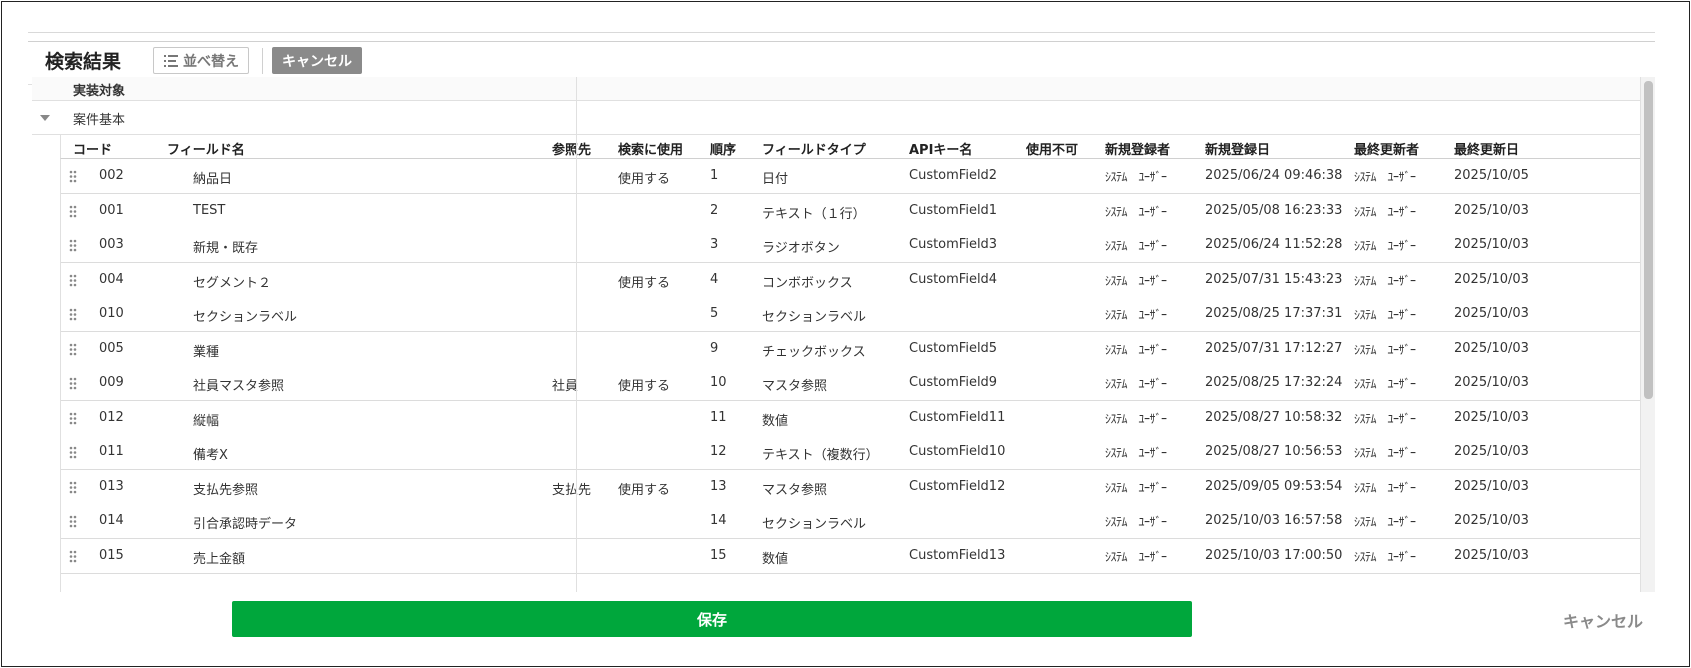 The height and width of the screenshot is (668, 1691). Describe the element at coordinates (644, 490) in the screenshot. I see `cell-search-use: 使用する` at that location.